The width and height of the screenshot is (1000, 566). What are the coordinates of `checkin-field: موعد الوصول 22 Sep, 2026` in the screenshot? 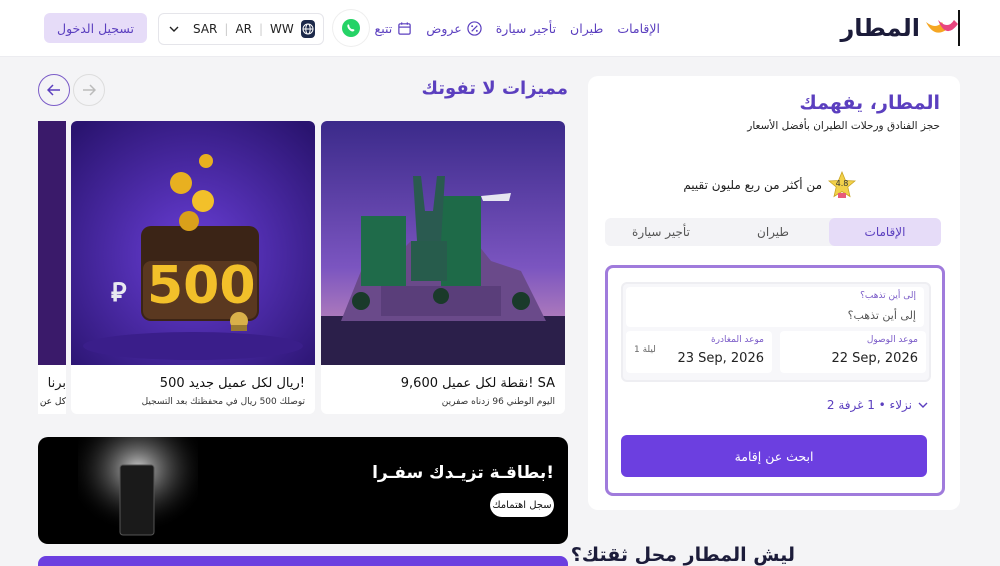 It's located at (853, 352).